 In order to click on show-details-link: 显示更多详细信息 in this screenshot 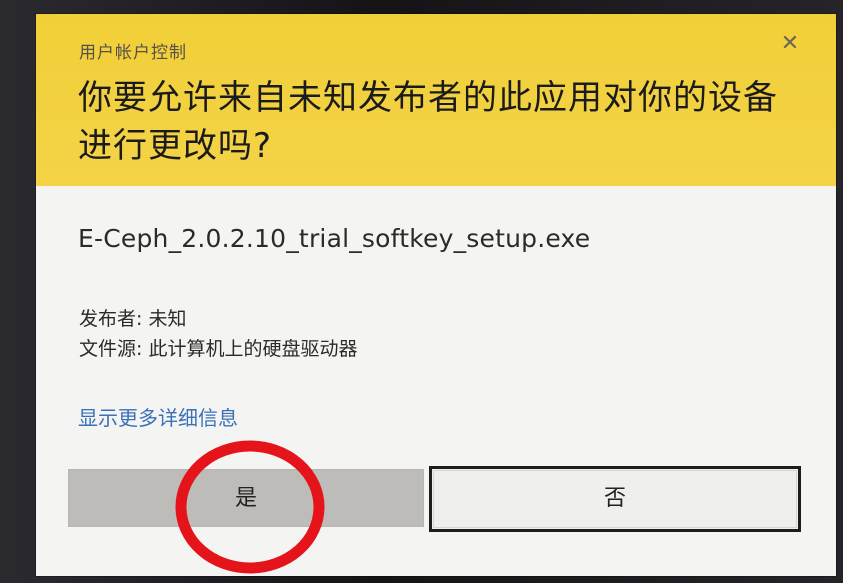, I will do `click(158, 416)`.